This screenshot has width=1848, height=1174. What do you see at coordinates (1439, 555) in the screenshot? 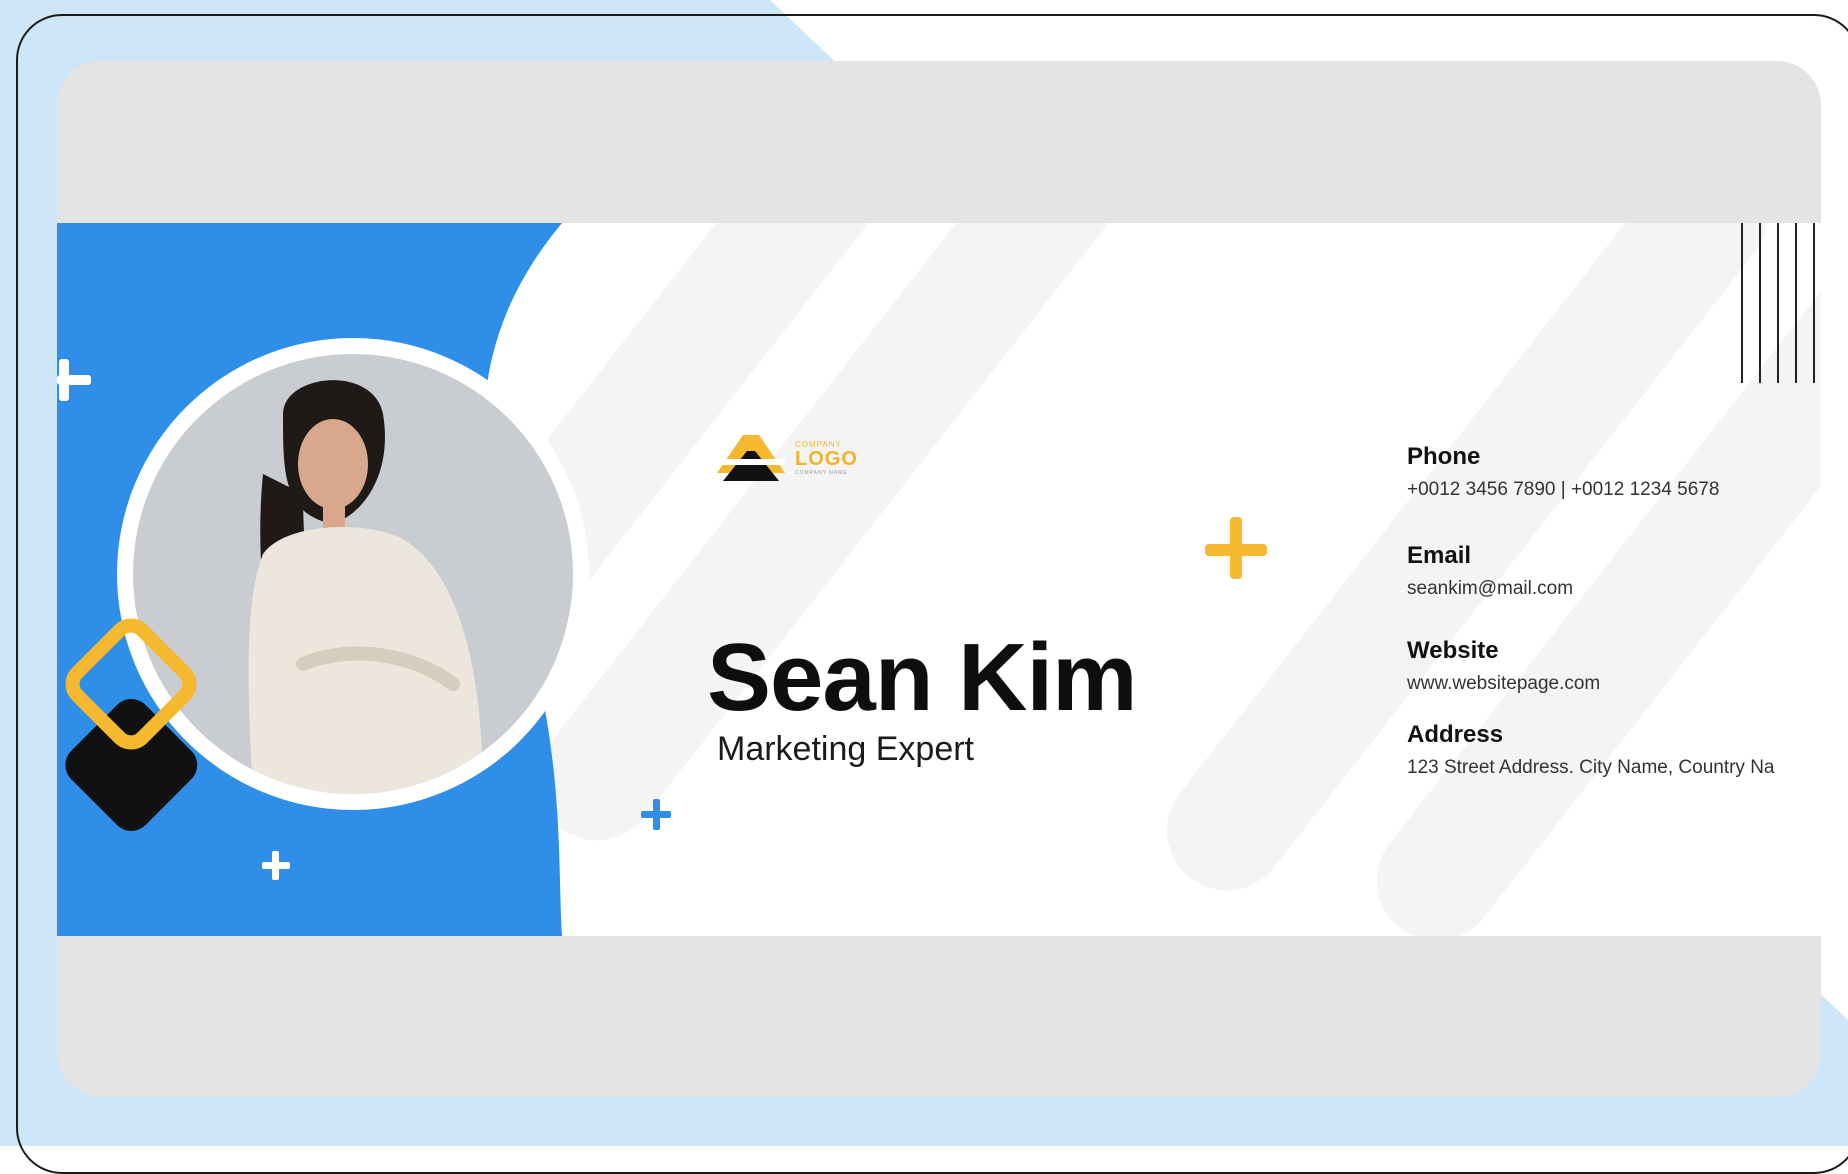
I see `email-label: Email` at bounding box center [1439, 555].